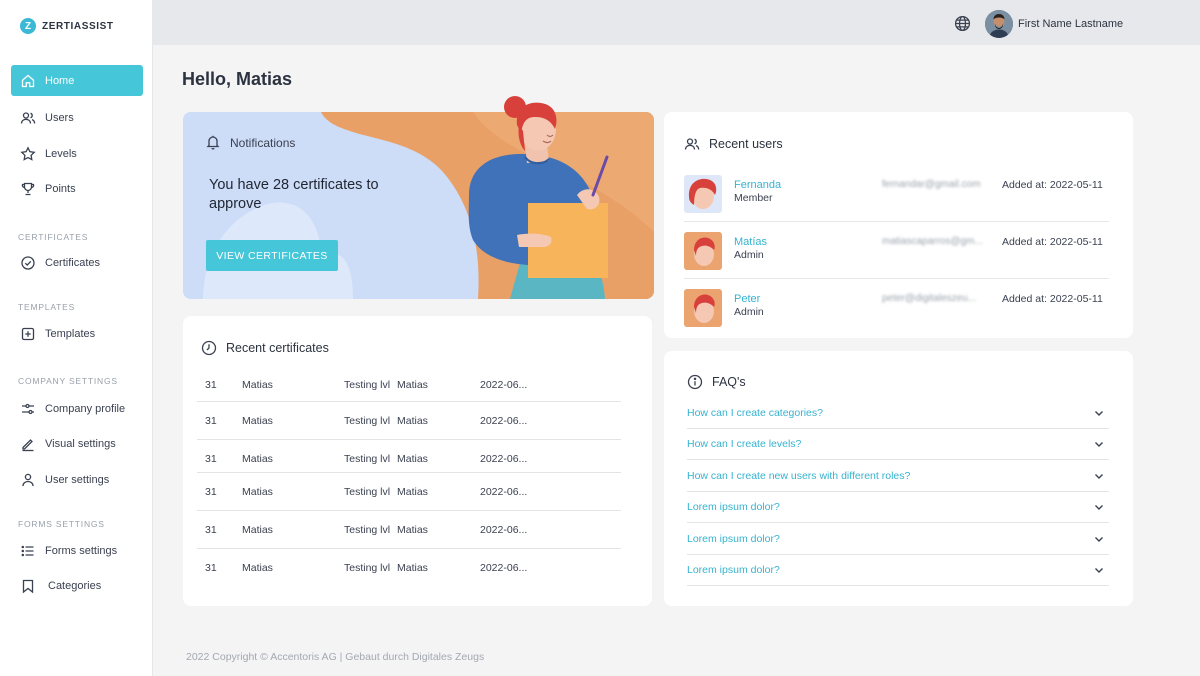 This screenshot has width=1200, height=676. What do you see at coordinates (729, 382) in the screenshot?
I see `faq-title: FAQ's` at bounding box center [729, 382].